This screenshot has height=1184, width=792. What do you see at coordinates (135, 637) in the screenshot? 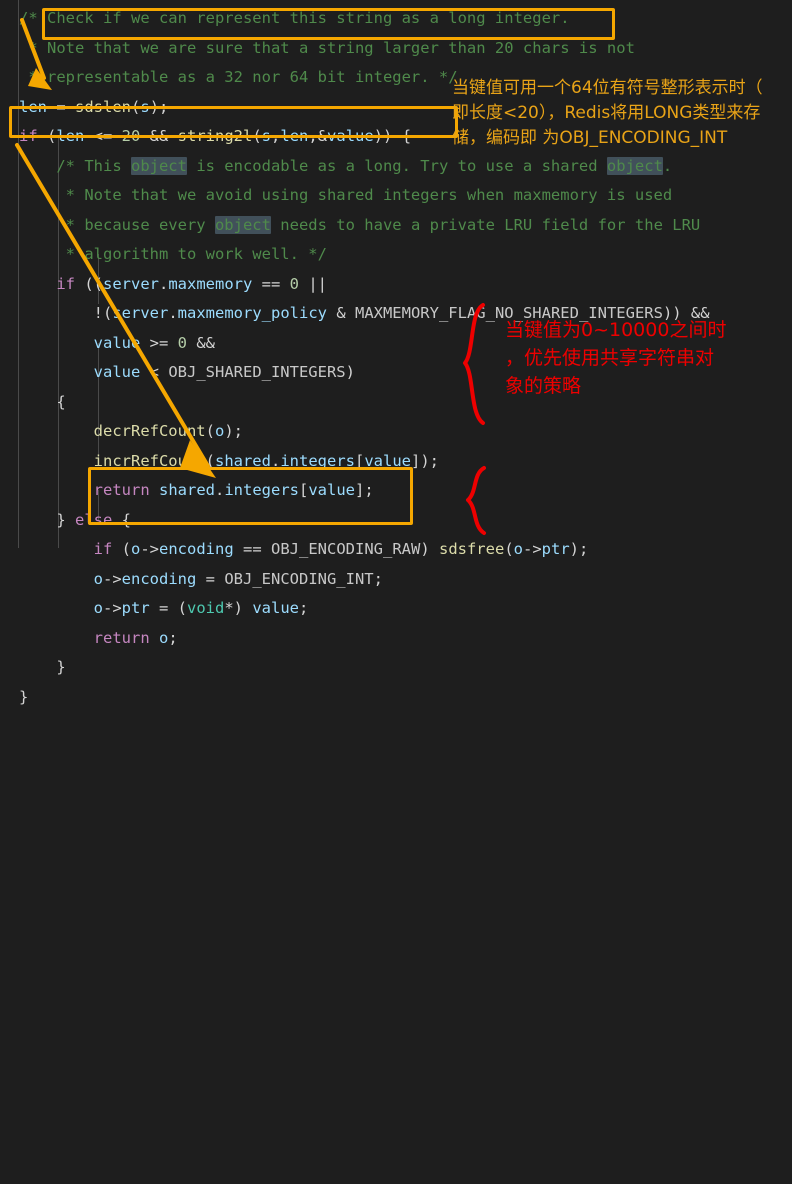
I see `code-line: return o;` at bounding box center [135, 637].